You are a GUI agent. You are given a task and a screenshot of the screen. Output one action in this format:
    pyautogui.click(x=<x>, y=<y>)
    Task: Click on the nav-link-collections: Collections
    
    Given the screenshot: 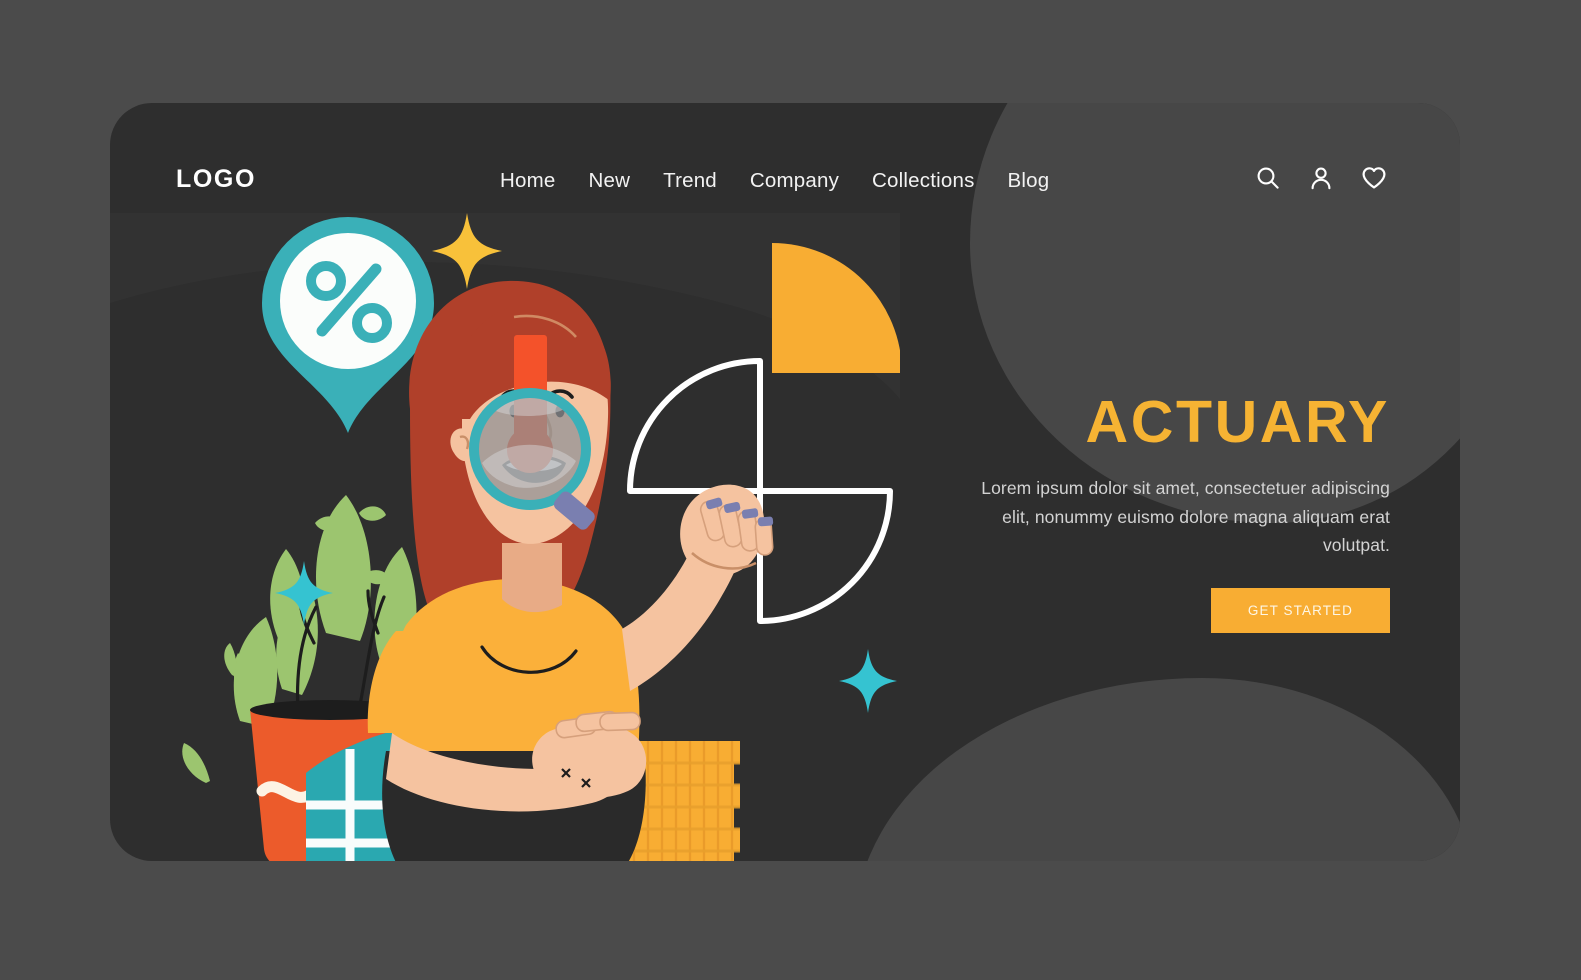 What is the action you would take?
    pyautogui.click(x=923, y=181)
    